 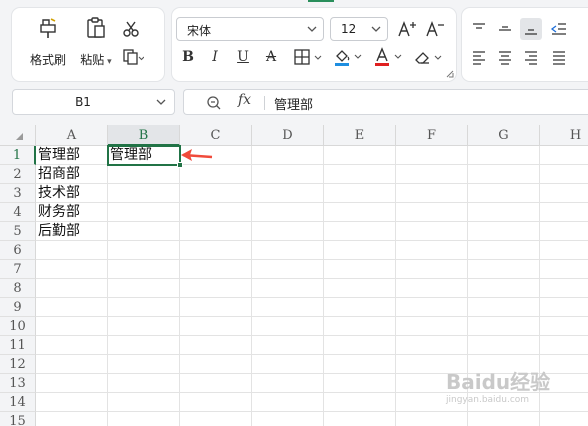 What do you see at coordinates (72, 135) in the screenshot?
I see `column-header-a: A` at bounding box center [72, 135].